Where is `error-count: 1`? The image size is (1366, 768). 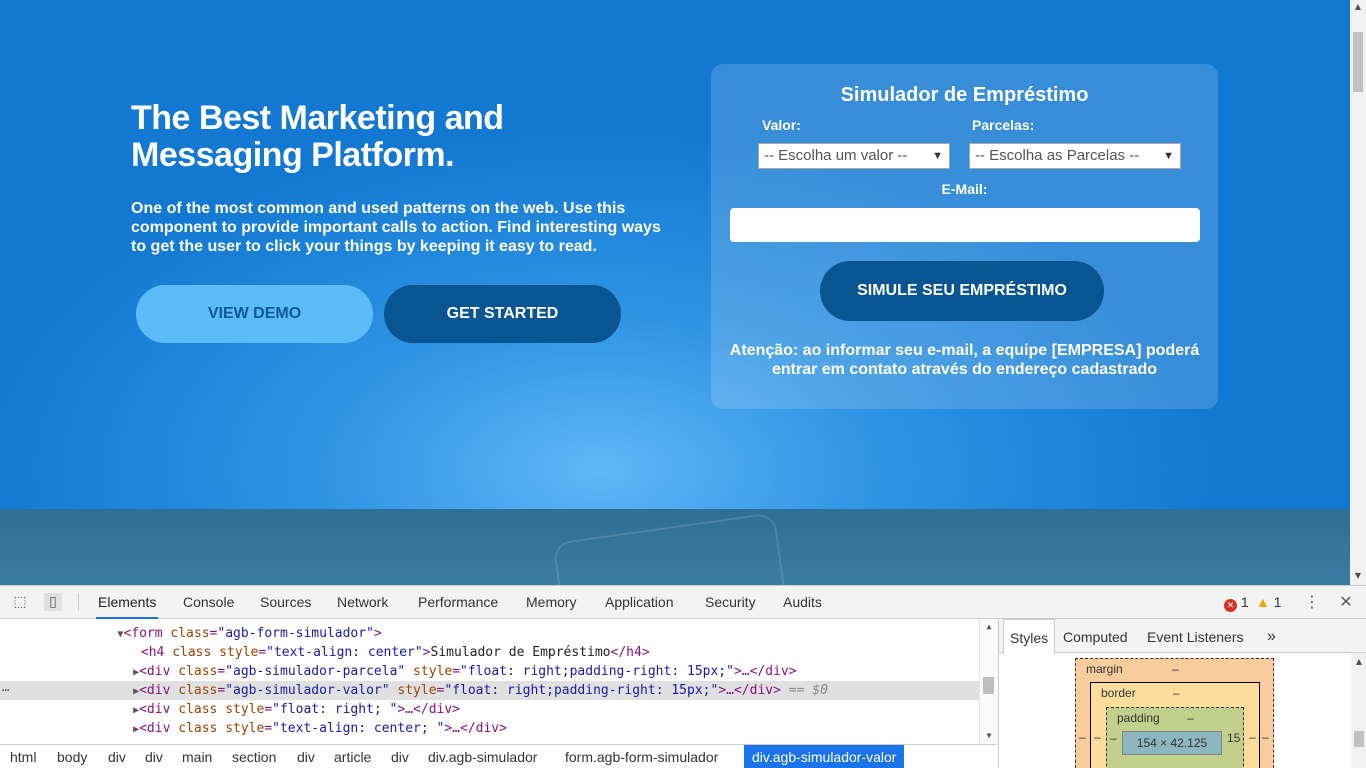 error-count: 1 is located at coordinates (1244, 602).